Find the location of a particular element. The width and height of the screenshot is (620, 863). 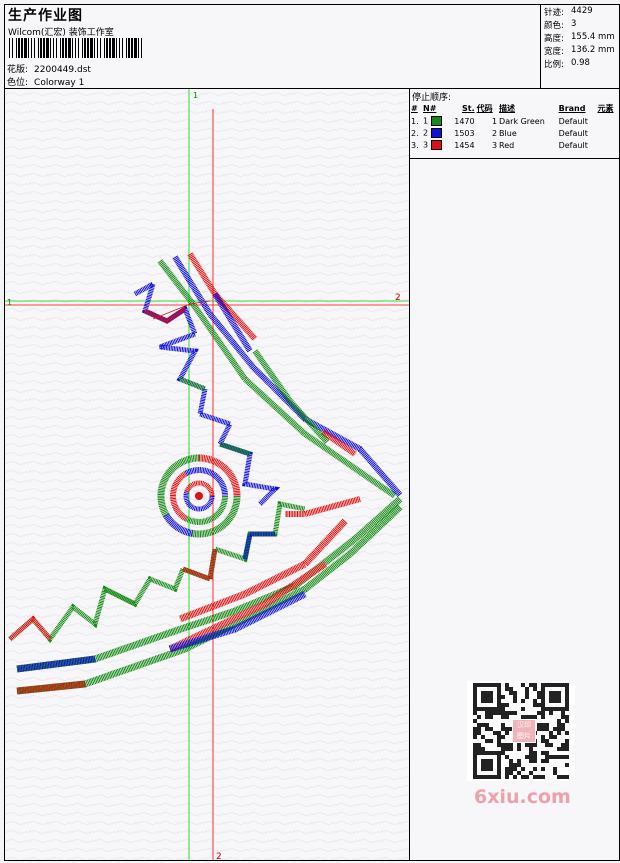

guide-label-v2: 2 is located at coordinates (219, 856).